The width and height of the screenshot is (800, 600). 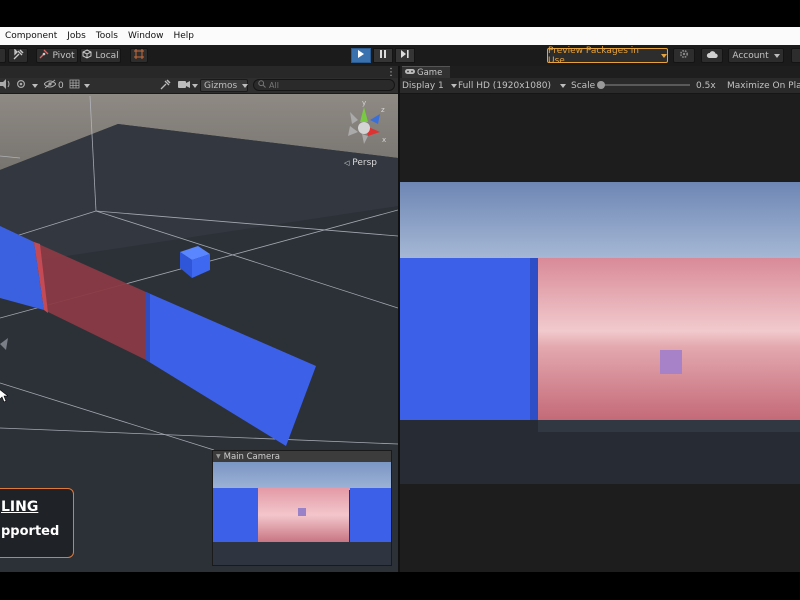 I want to click on tools-overlay-button, so click(x=165, y=85).